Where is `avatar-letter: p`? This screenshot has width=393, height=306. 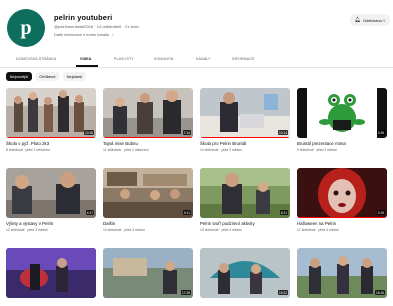 avatar-letter: p is located at coordinates (26, 27).